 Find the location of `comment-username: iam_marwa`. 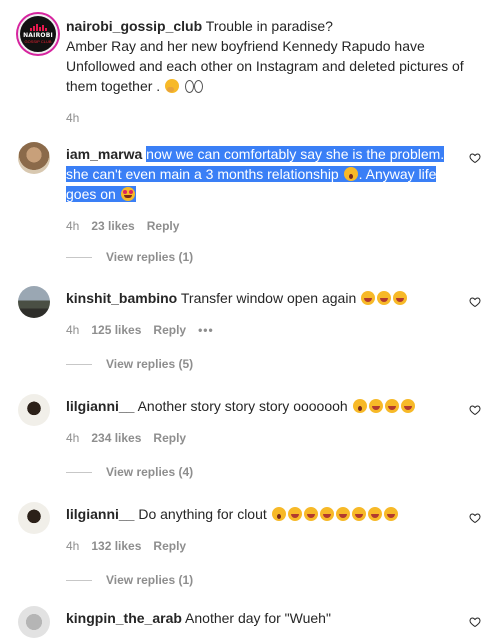

comment-username: iam_marwa is located at coordinates (104, 154).